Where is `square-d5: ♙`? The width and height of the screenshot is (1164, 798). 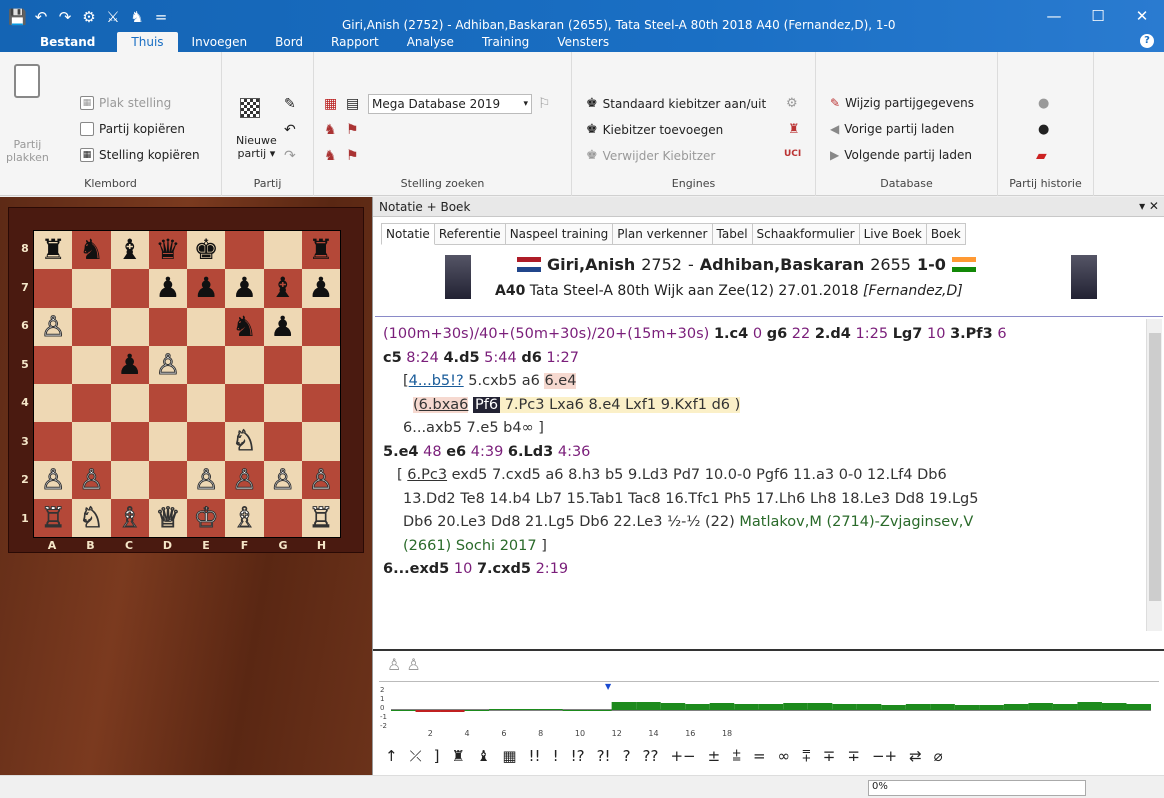 square-d5: ♙ is located at coordinates (167, 364).